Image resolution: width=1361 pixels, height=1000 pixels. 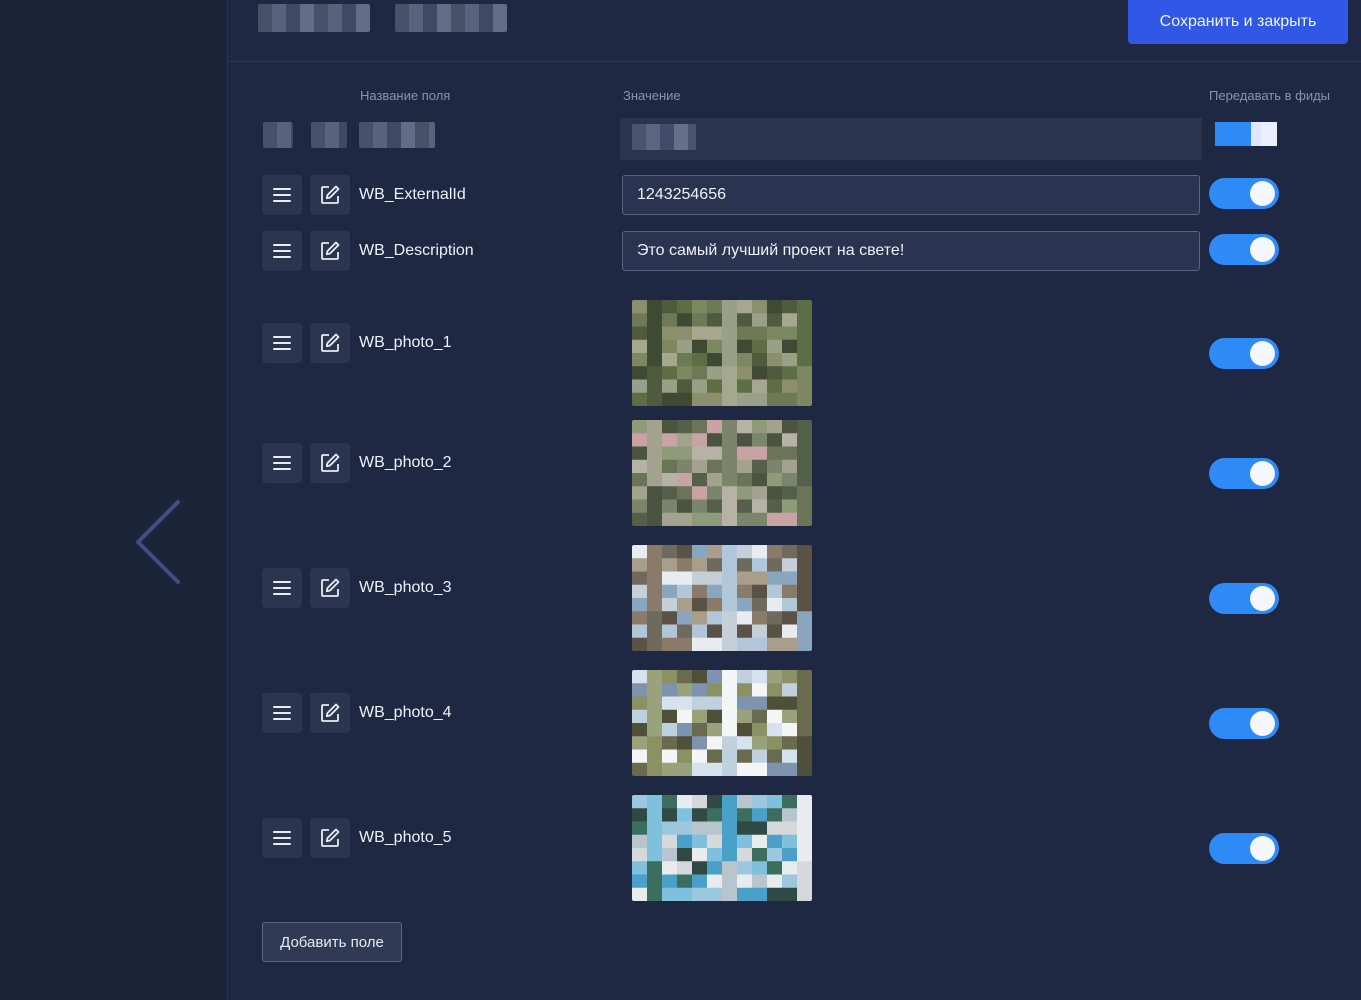 What do you see at coordinates (1238, 22) in the screenshot?
I see `save-and-close-button: Сохранить и закрыть` at bounding box center [1238, 22].